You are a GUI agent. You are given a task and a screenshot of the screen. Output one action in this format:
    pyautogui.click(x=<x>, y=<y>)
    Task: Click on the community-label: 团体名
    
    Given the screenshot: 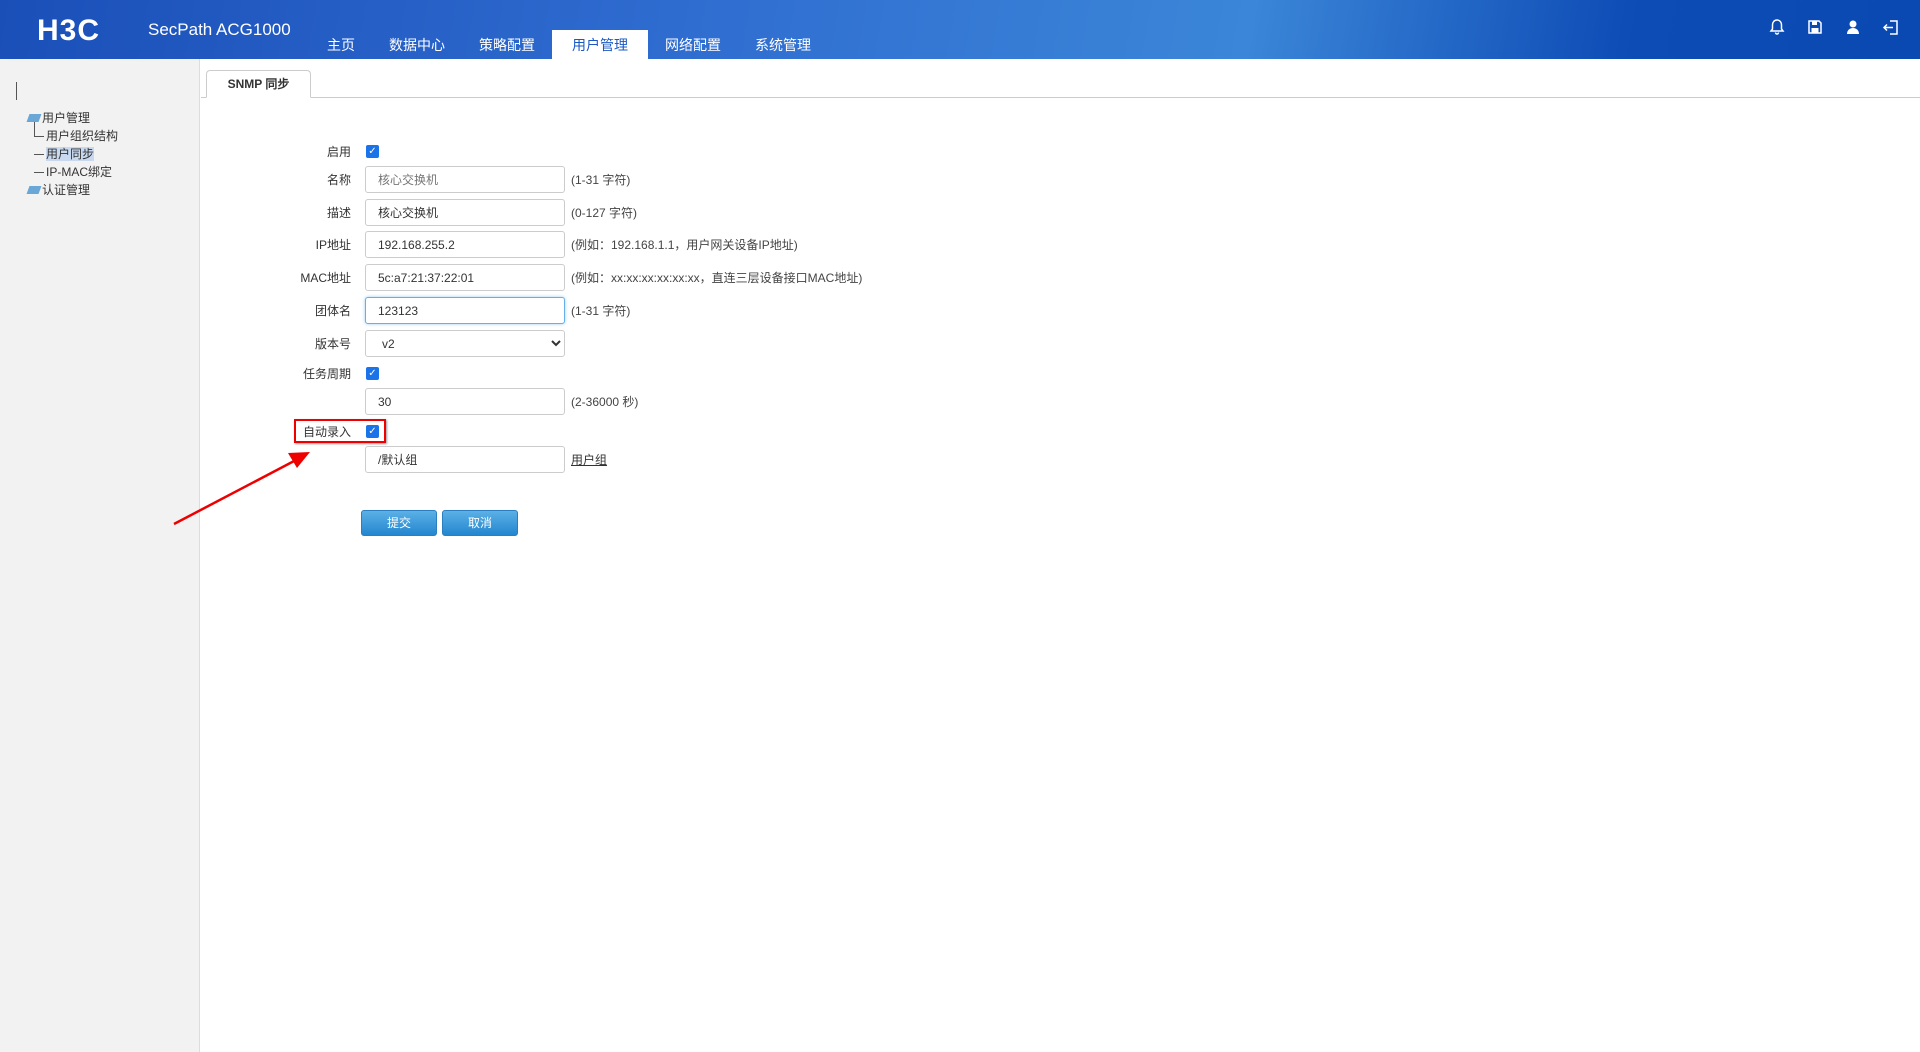 What is the action you would take?
    pyautogui.click(x=332, y=311)
    